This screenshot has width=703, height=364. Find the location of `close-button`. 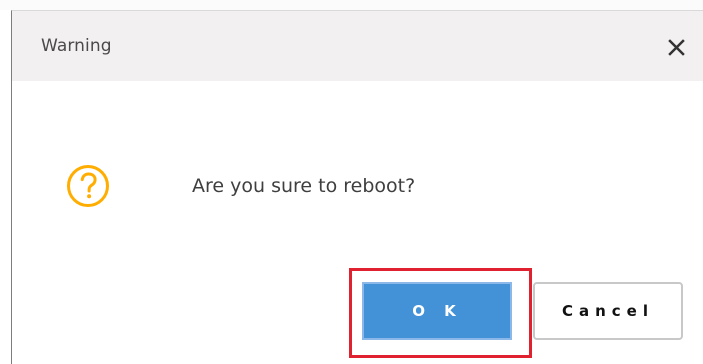

close-button is located at coordinates (676, 47).